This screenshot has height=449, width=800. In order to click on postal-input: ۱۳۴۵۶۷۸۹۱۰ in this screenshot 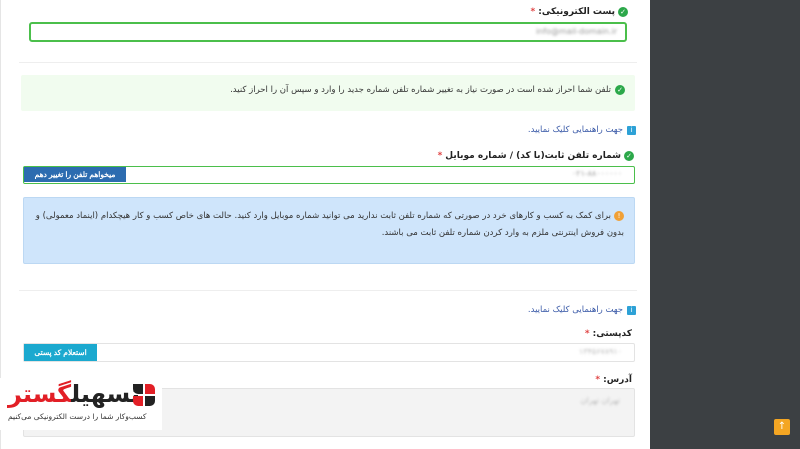, I will do `click(600, 351)`.